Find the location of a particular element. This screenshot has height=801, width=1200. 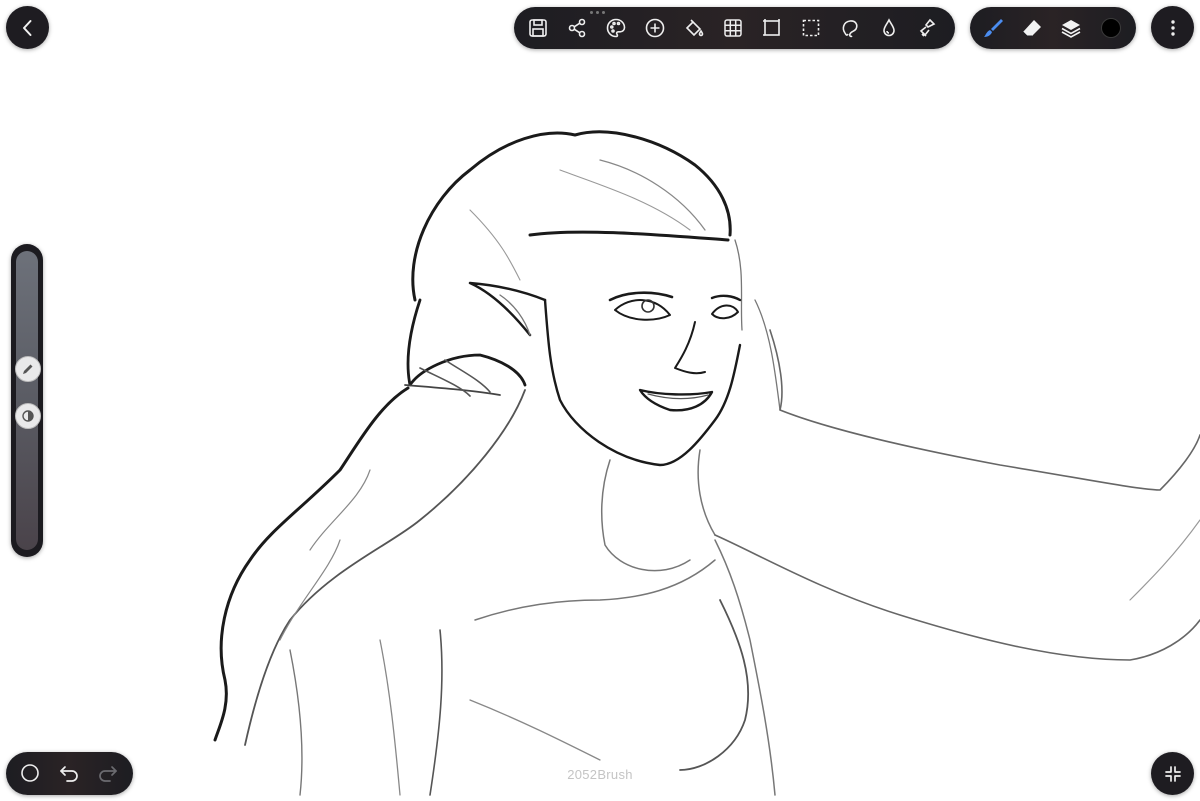

nose-stroke is located at coordinates (690, 348).